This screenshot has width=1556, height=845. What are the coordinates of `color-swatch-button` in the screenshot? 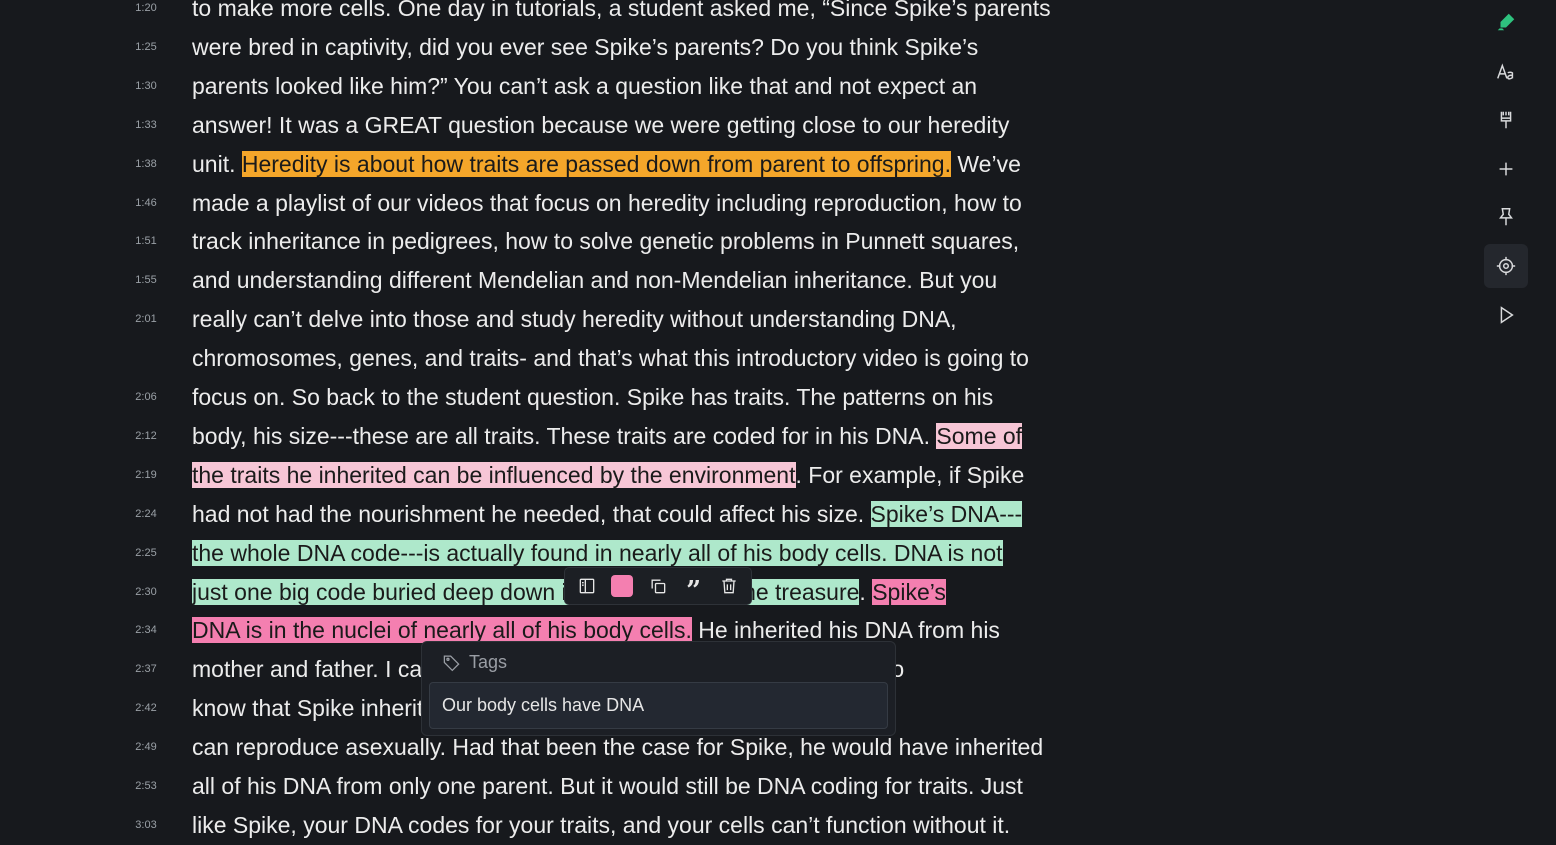 It's located at (622, 586).